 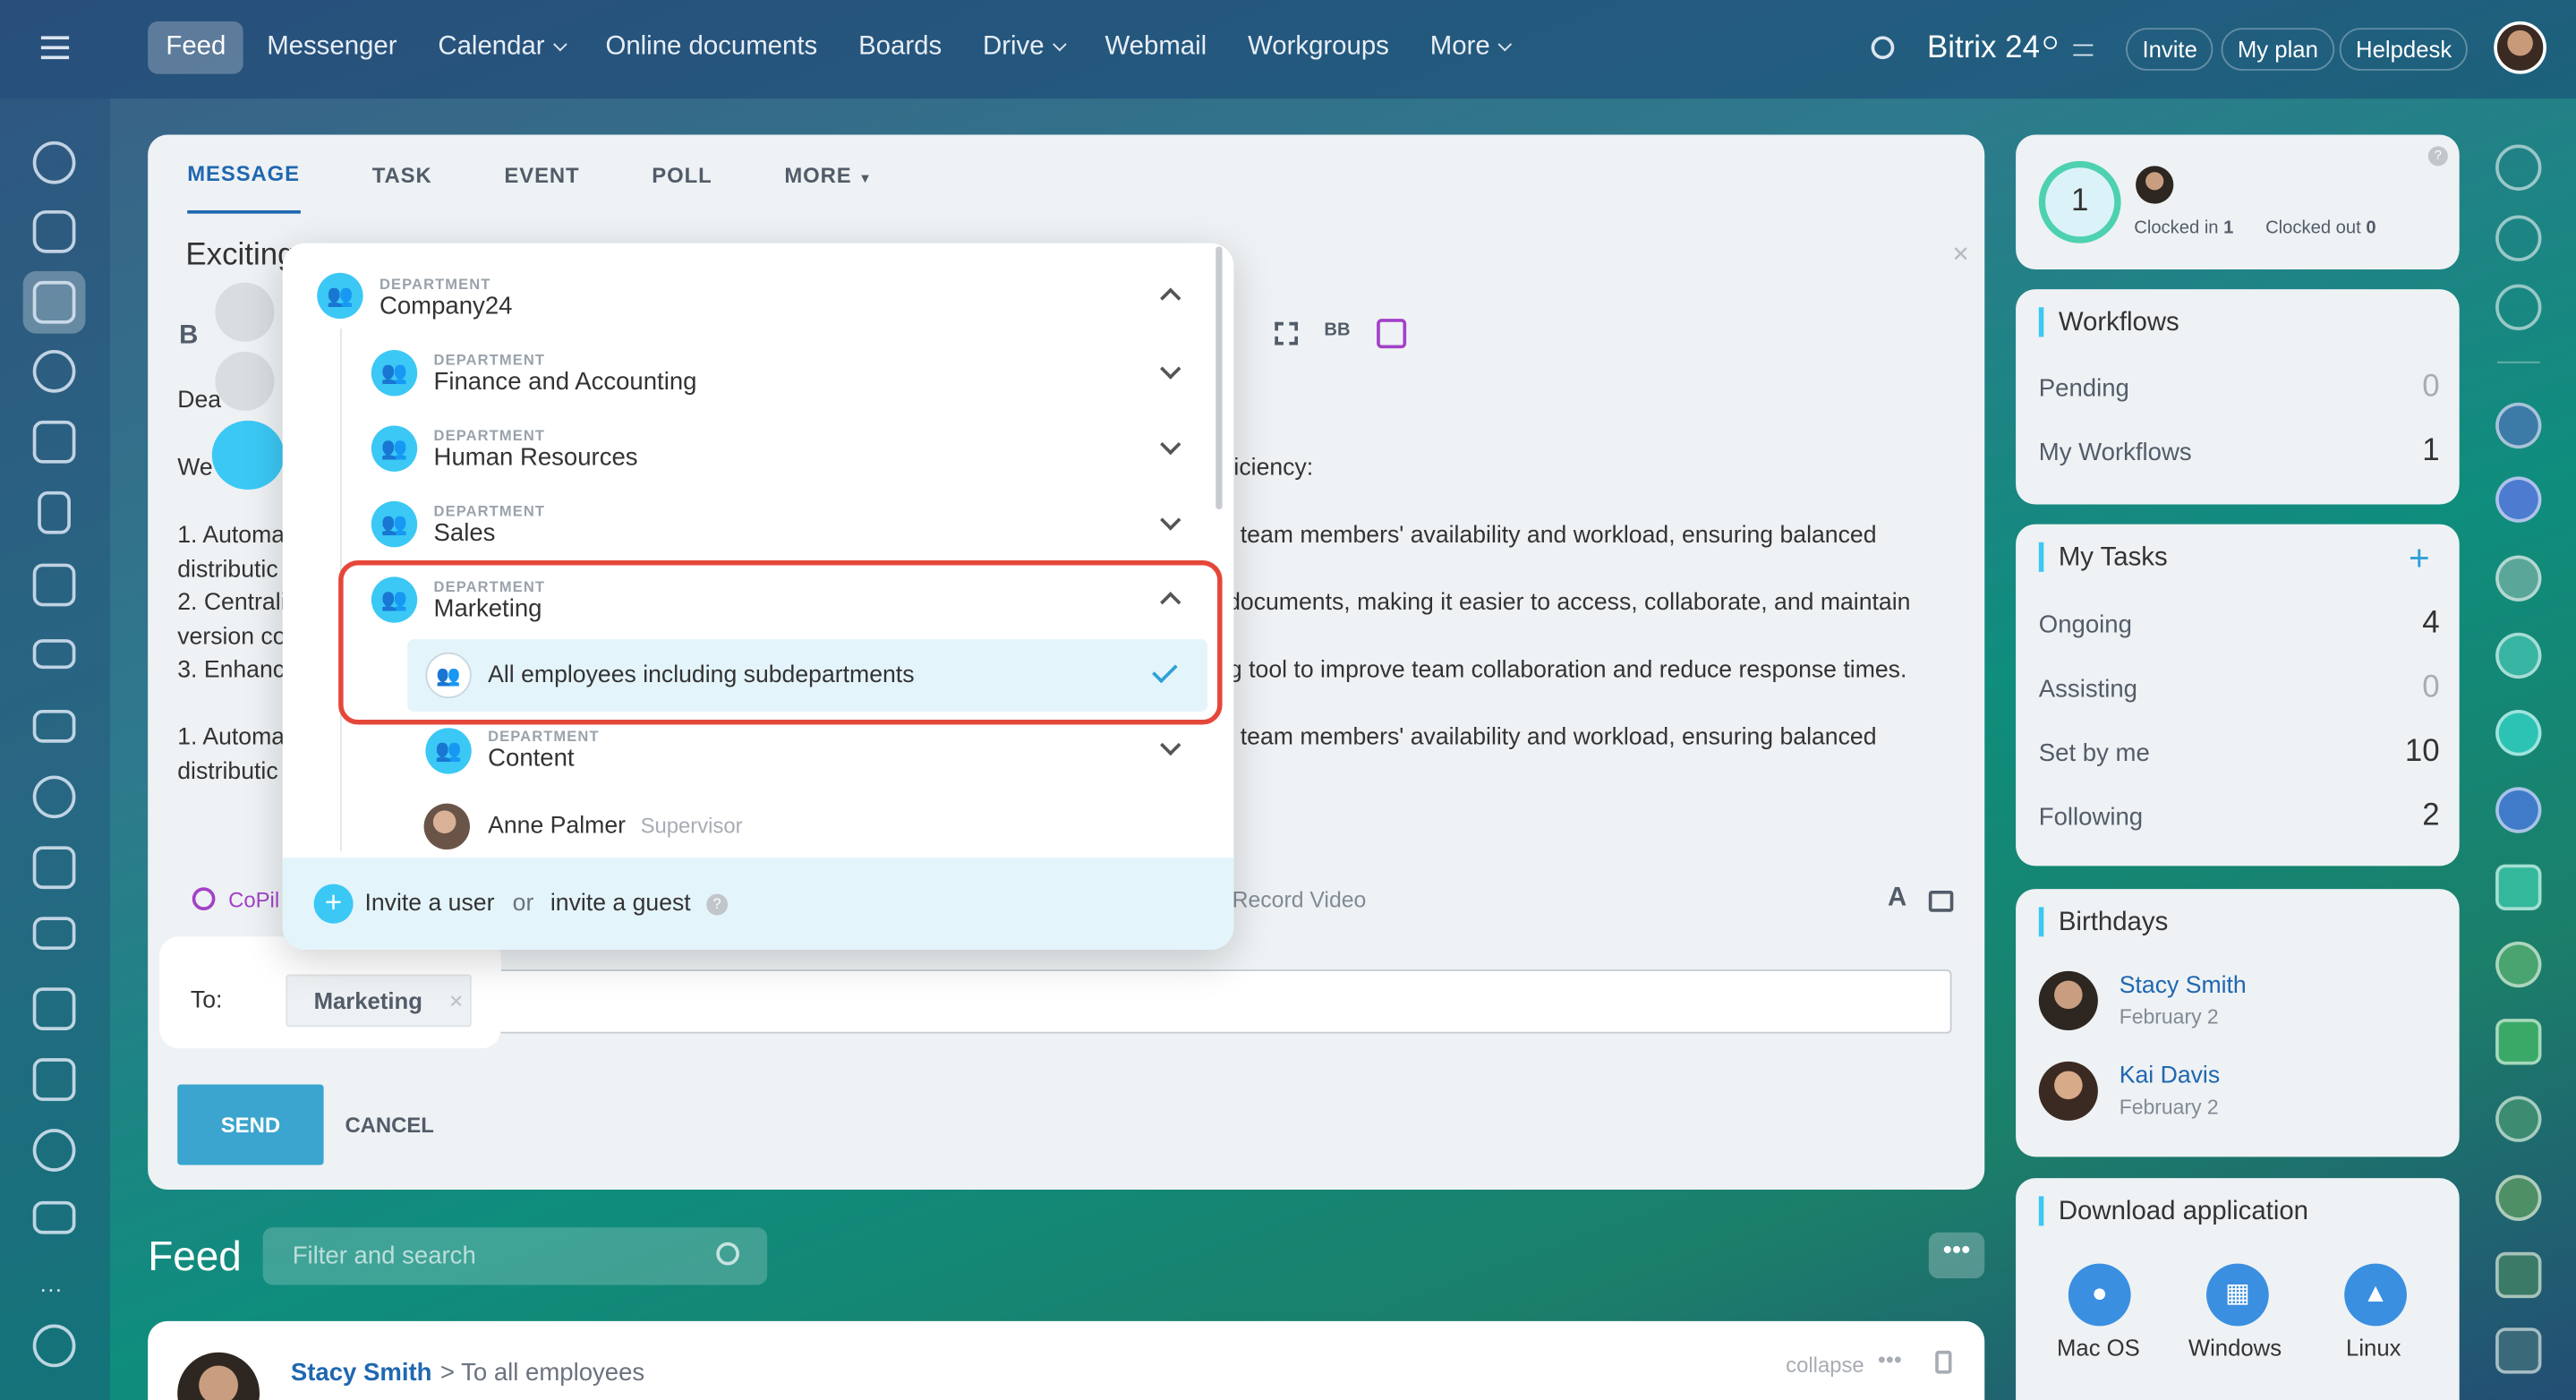 What do you see at coordinates (245, 312) in the screenshot?
I see `quick-search-icon` at bounding box center [245, 312].